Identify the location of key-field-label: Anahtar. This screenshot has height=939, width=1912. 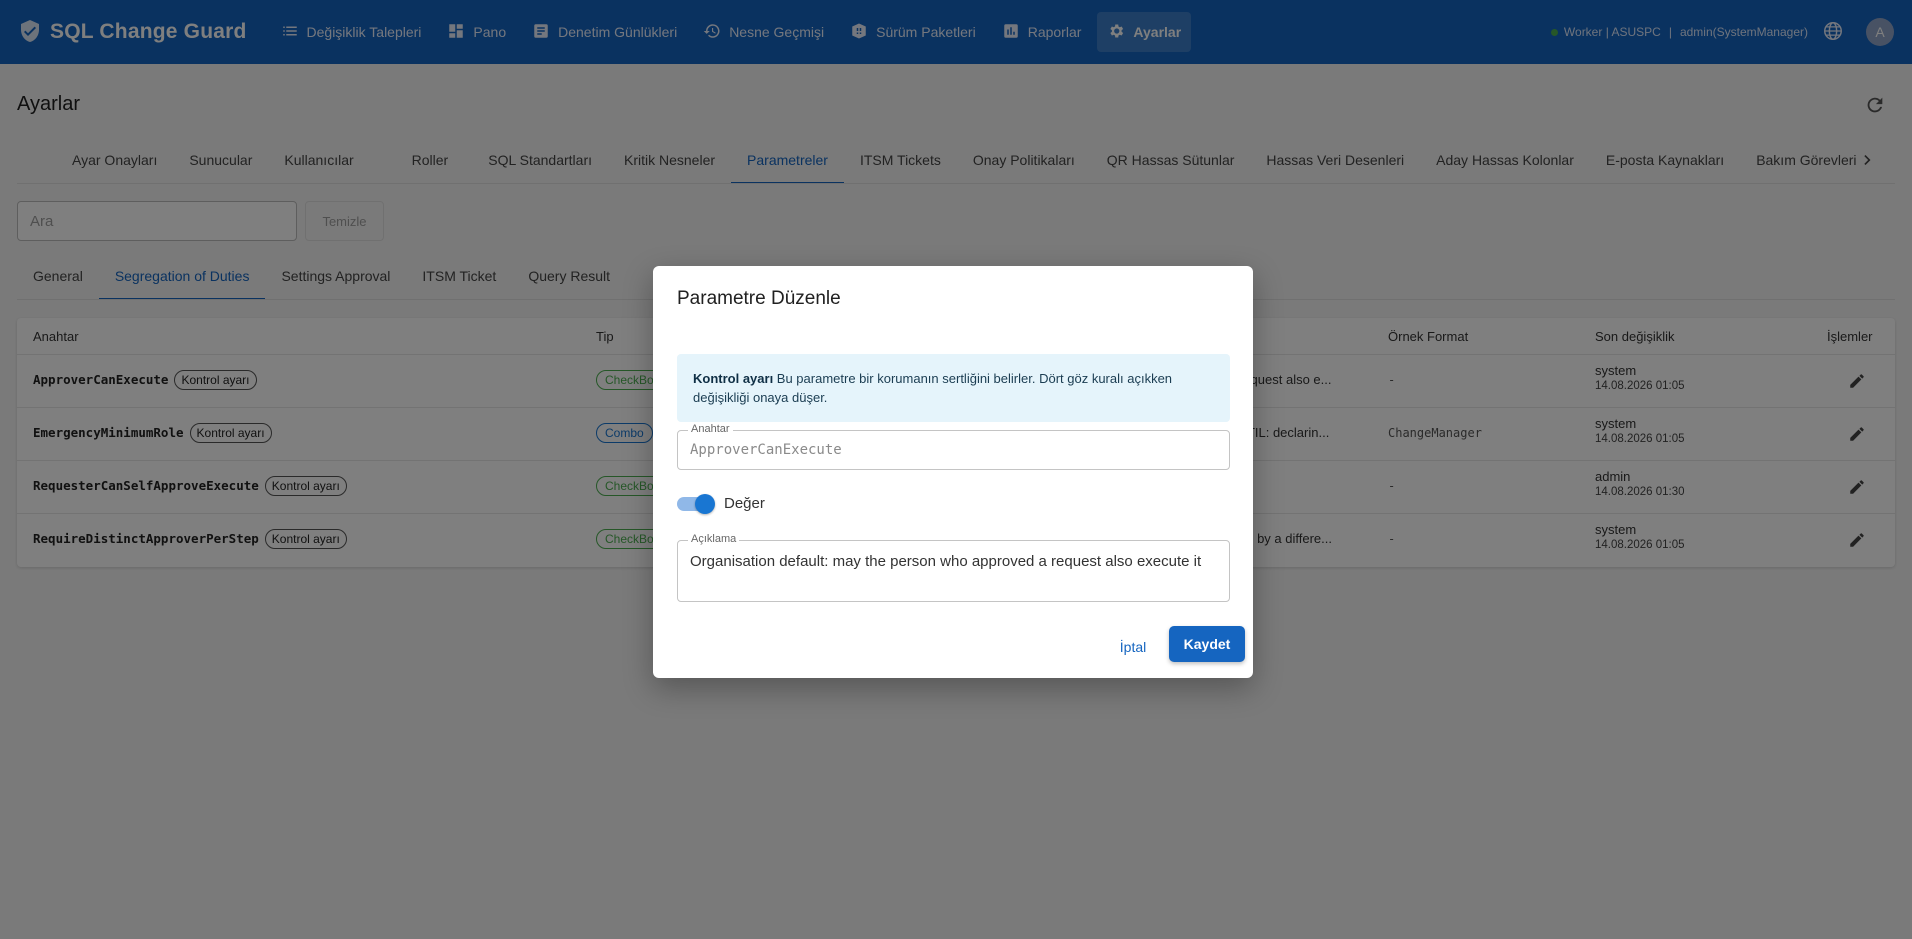
(710, 429).